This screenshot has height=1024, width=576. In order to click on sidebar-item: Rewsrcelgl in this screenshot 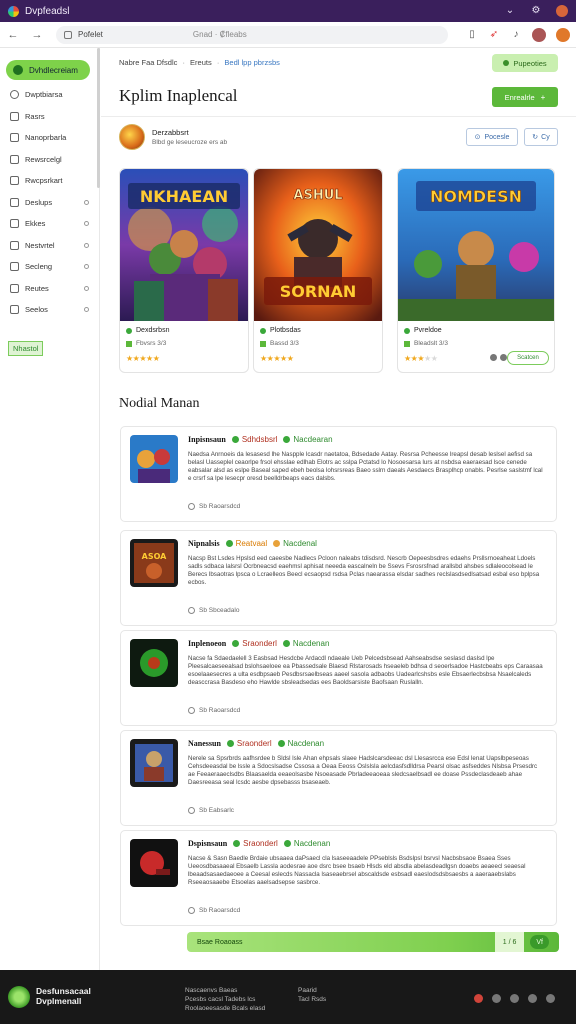, I will do `click(49, 160)`.